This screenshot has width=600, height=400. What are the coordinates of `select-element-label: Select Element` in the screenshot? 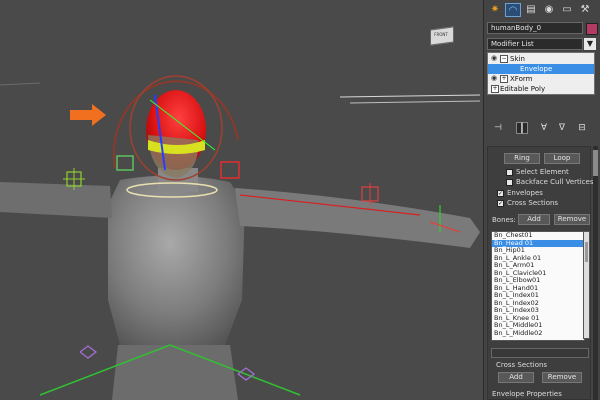 It's located at (542, 172).